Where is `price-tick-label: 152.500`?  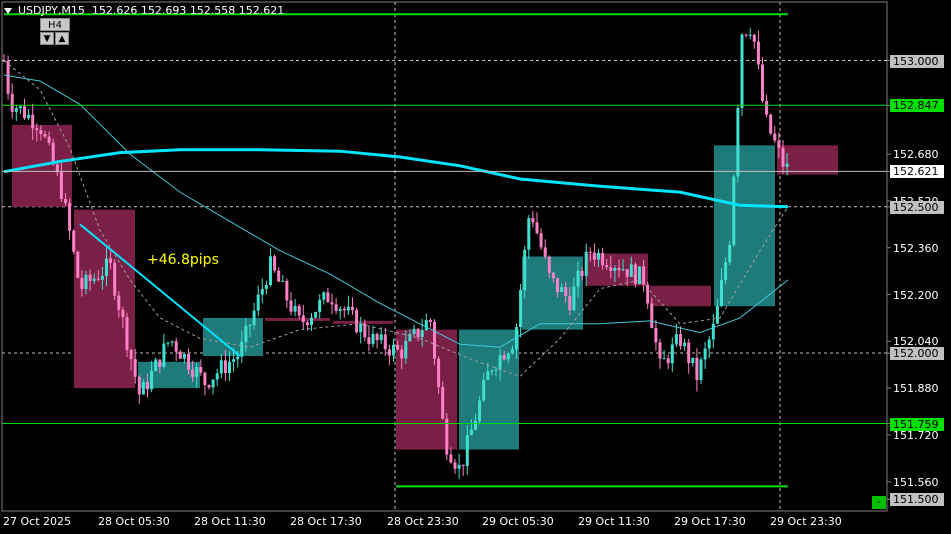
price-tick-label: 152.500 is located at coordinates (917, 207).